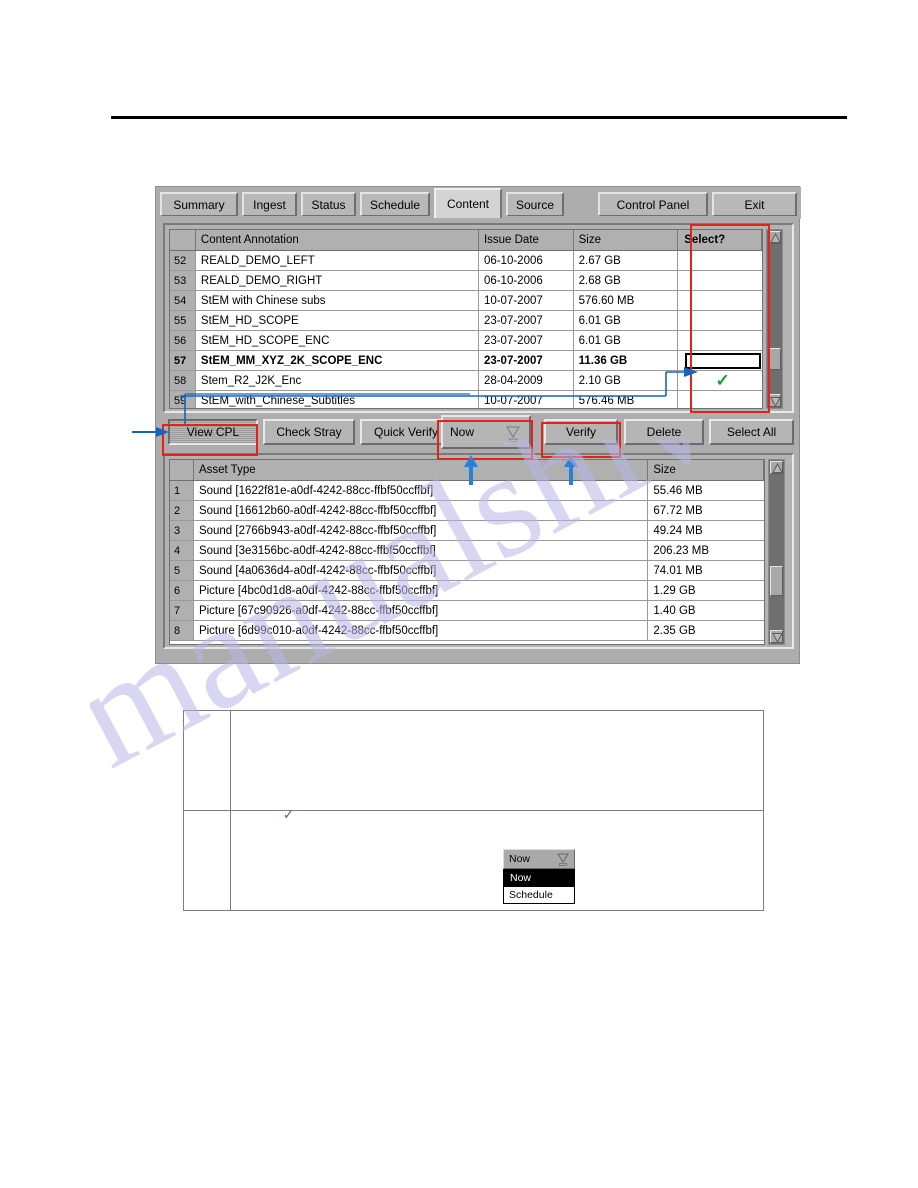  What do you see at coordinates (720, 240) in the screenshot?
I see `content-header-cell: Select?` at bounding box center [720, 240].